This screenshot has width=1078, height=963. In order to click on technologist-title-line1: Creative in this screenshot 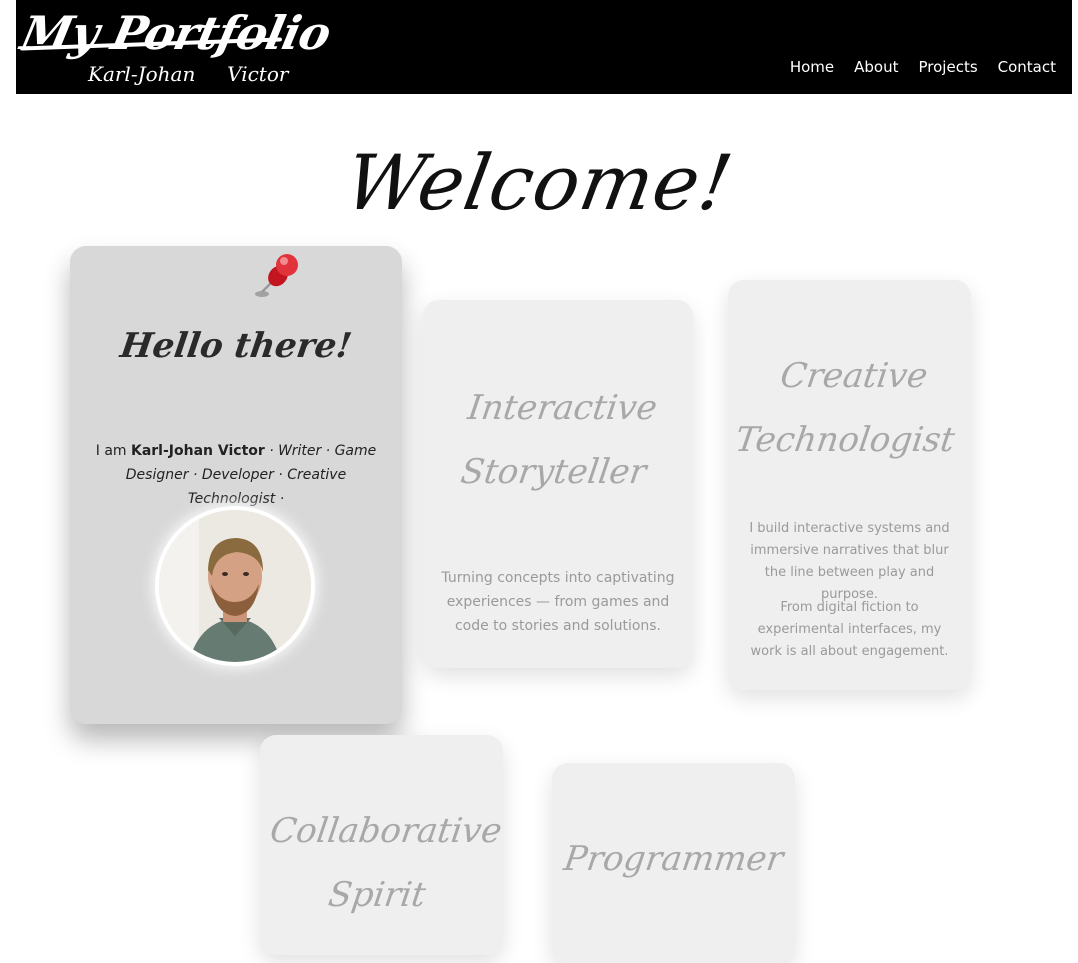, I will do `click(854, 376)`.